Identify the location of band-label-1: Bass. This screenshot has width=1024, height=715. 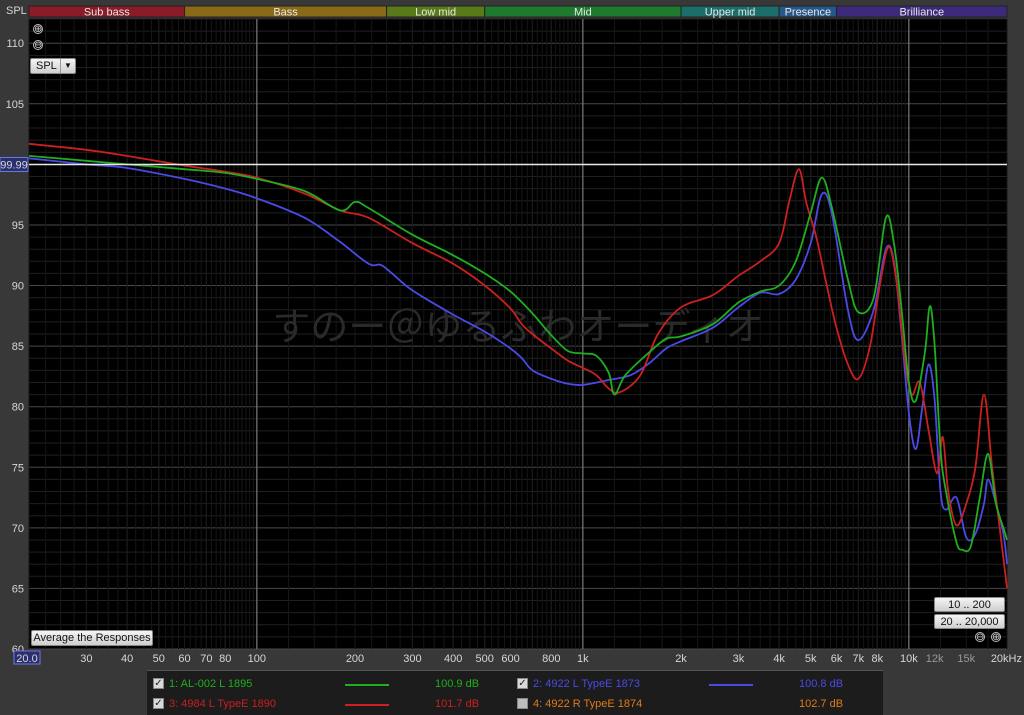
(285, 13).